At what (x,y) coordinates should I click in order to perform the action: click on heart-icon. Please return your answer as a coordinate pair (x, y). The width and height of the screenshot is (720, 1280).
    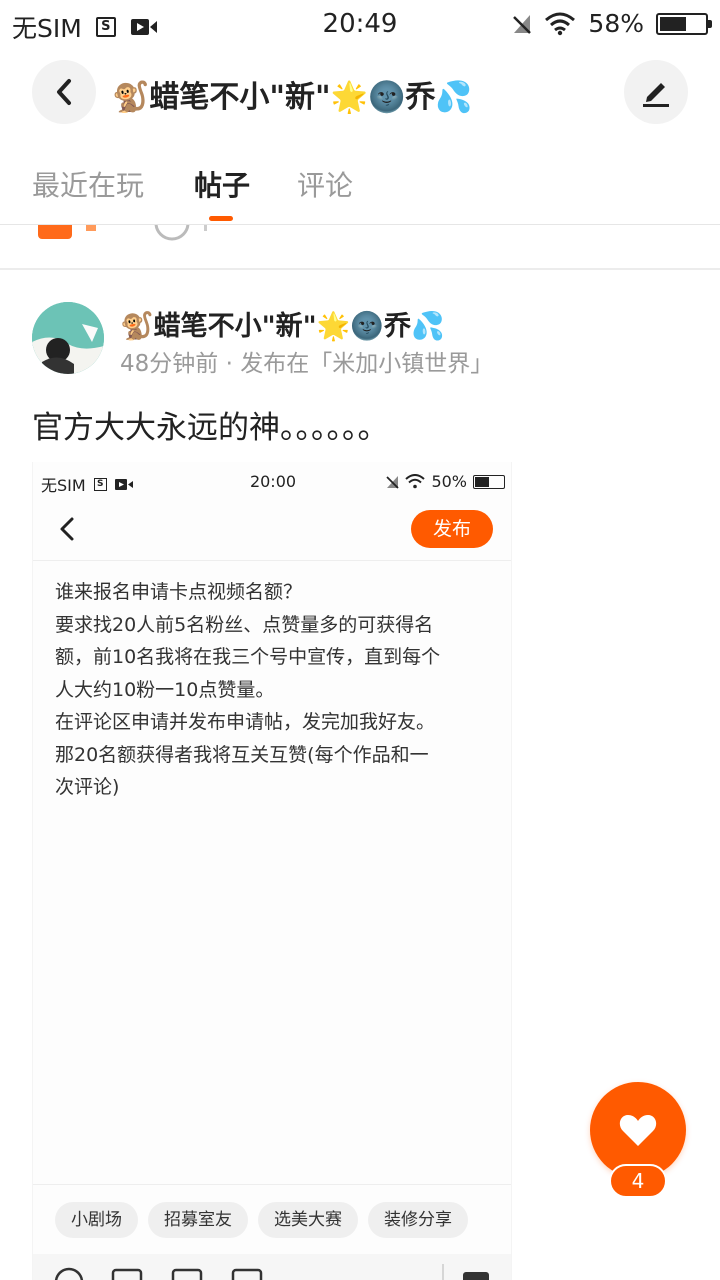
    Looking at the image, I should click on (638, 1130).